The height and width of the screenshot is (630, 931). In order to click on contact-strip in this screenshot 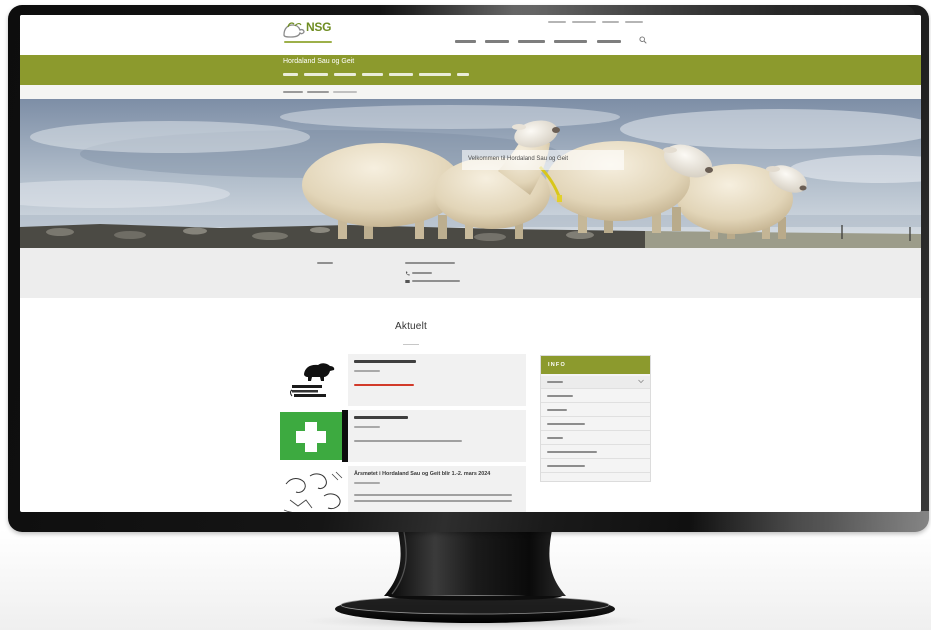, I will do `click(470, 273)`.